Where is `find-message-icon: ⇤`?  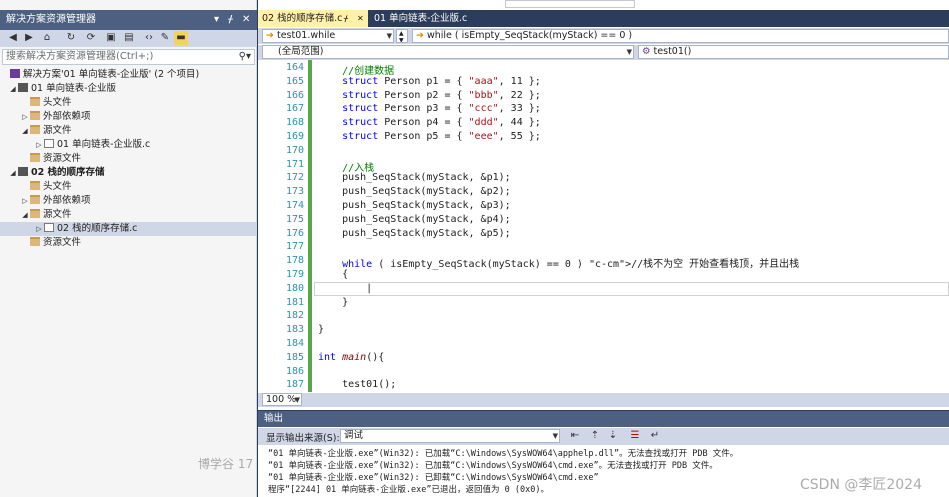 find-message-icon: ⇤ is located at coordinates (575, 436).